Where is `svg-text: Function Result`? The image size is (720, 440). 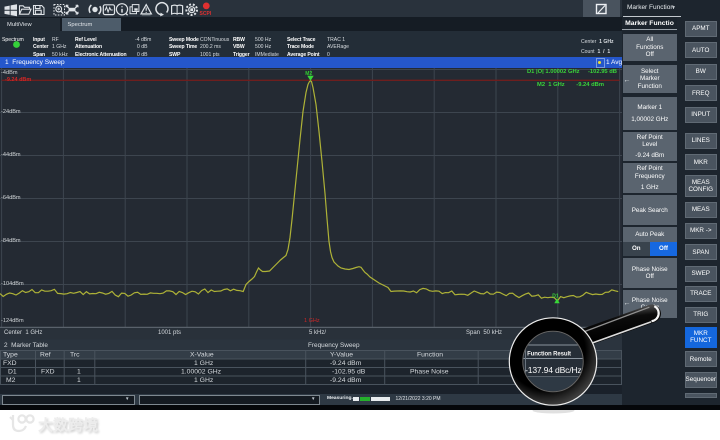 svg-text: Function Result is located at coordinates (549, 355).